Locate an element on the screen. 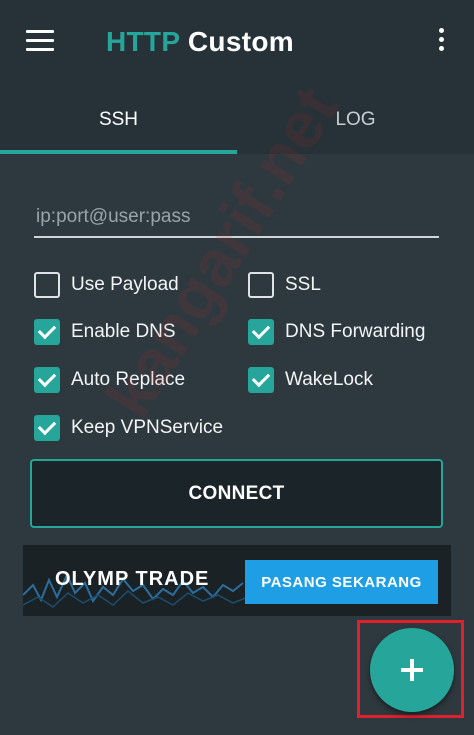 The image size is (474, 735). checkbox-auto-replace: Auto Replace is located at coordinates (109, 380).